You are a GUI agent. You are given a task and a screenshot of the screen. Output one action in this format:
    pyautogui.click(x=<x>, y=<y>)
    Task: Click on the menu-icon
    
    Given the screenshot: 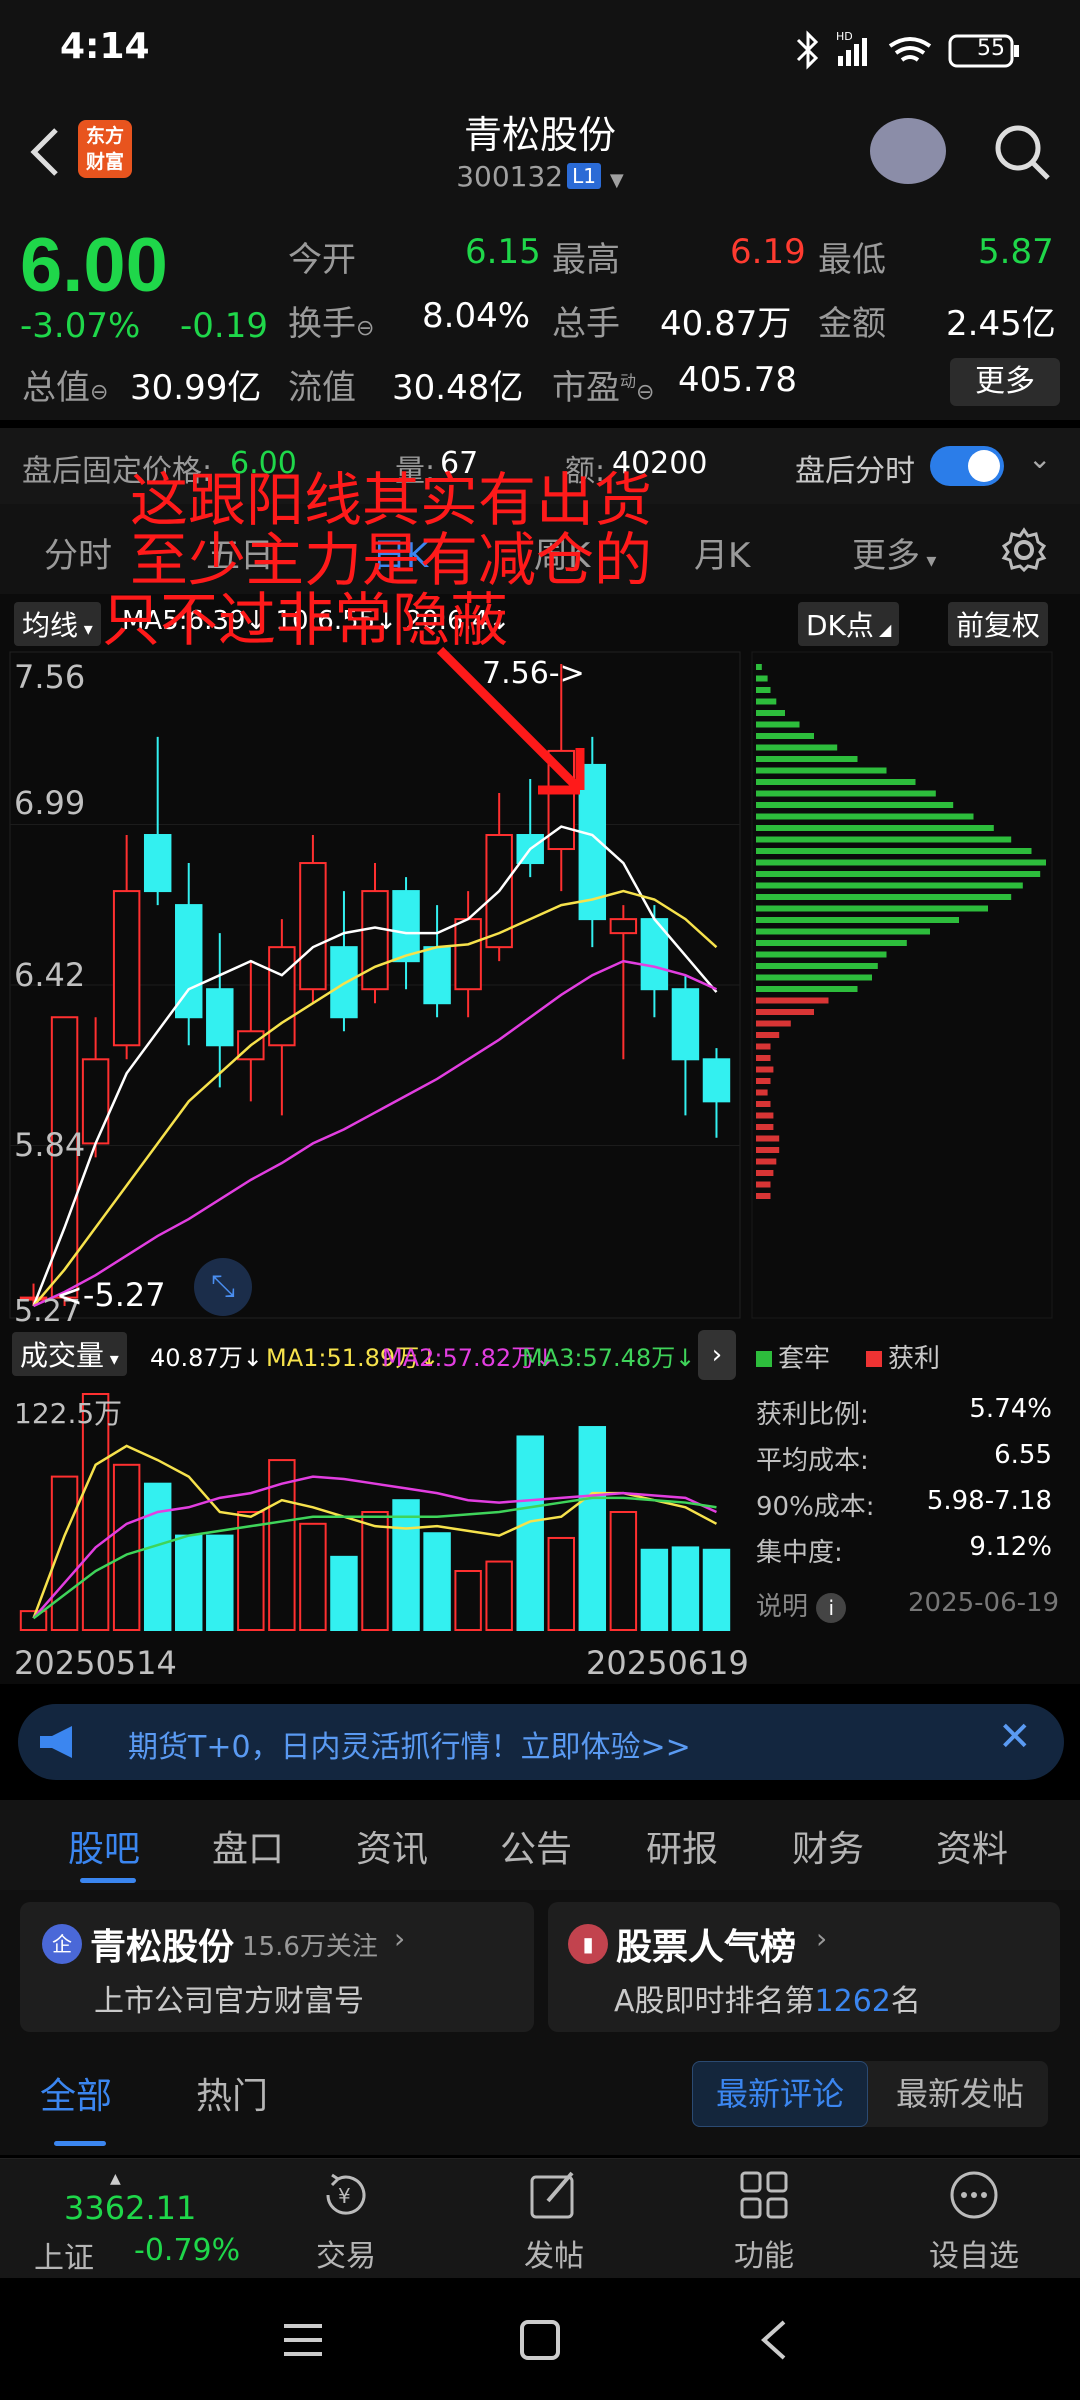 What is the action you would take?
    pyautogui.click(x=303, y=2340)
    